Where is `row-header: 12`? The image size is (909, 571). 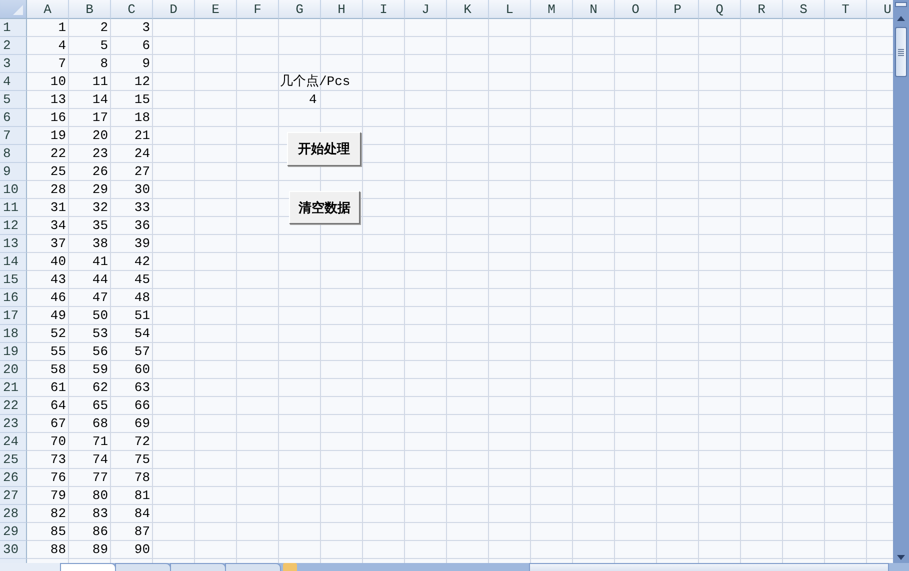
row-header: 12 is located at coordinates (13, 226).